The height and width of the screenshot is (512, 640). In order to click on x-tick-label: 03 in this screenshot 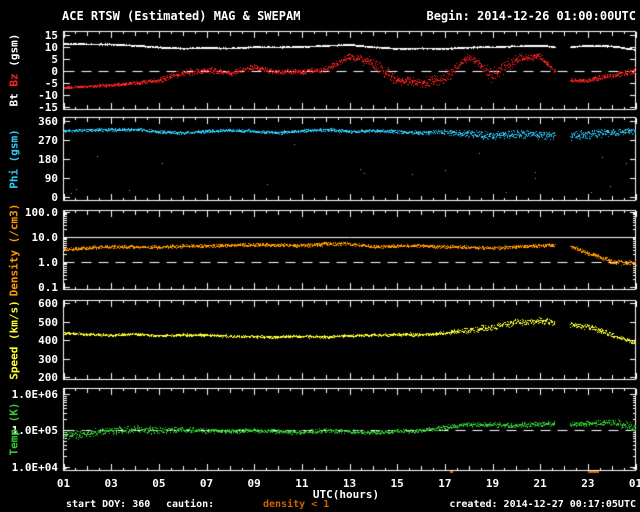, I will do `click(111, 483)`.